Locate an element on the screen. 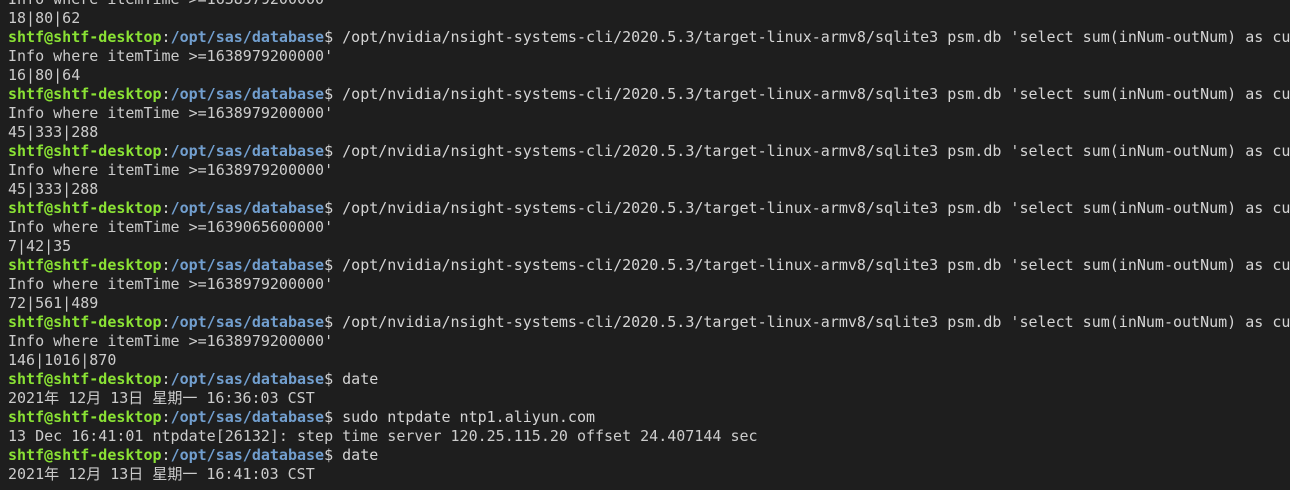 The height and width of the screenshot is (490, 1290). output-text: 18|80|62 is located at coordinates (44, 18).